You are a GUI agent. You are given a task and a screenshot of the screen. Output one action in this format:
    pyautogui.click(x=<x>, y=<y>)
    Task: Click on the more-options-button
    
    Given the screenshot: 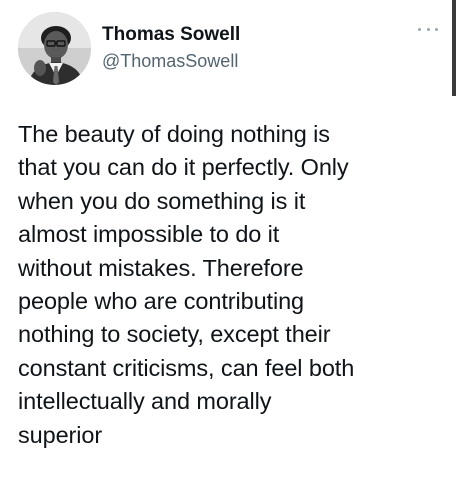 What is the action you would take?
    pyautogui.click(x=428, y=29)
    